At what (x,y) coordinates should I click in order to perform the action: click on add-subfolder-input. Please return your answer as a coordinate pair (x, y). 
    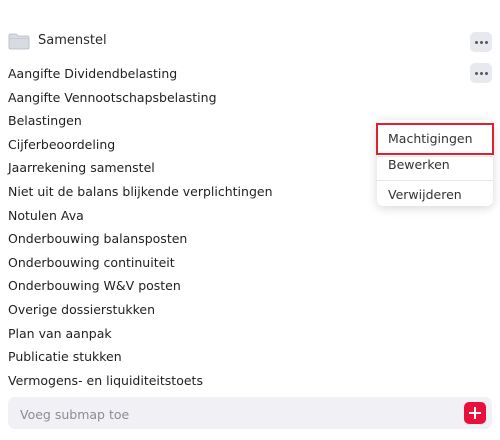
    Looking at the image, I should click on (230, 414).